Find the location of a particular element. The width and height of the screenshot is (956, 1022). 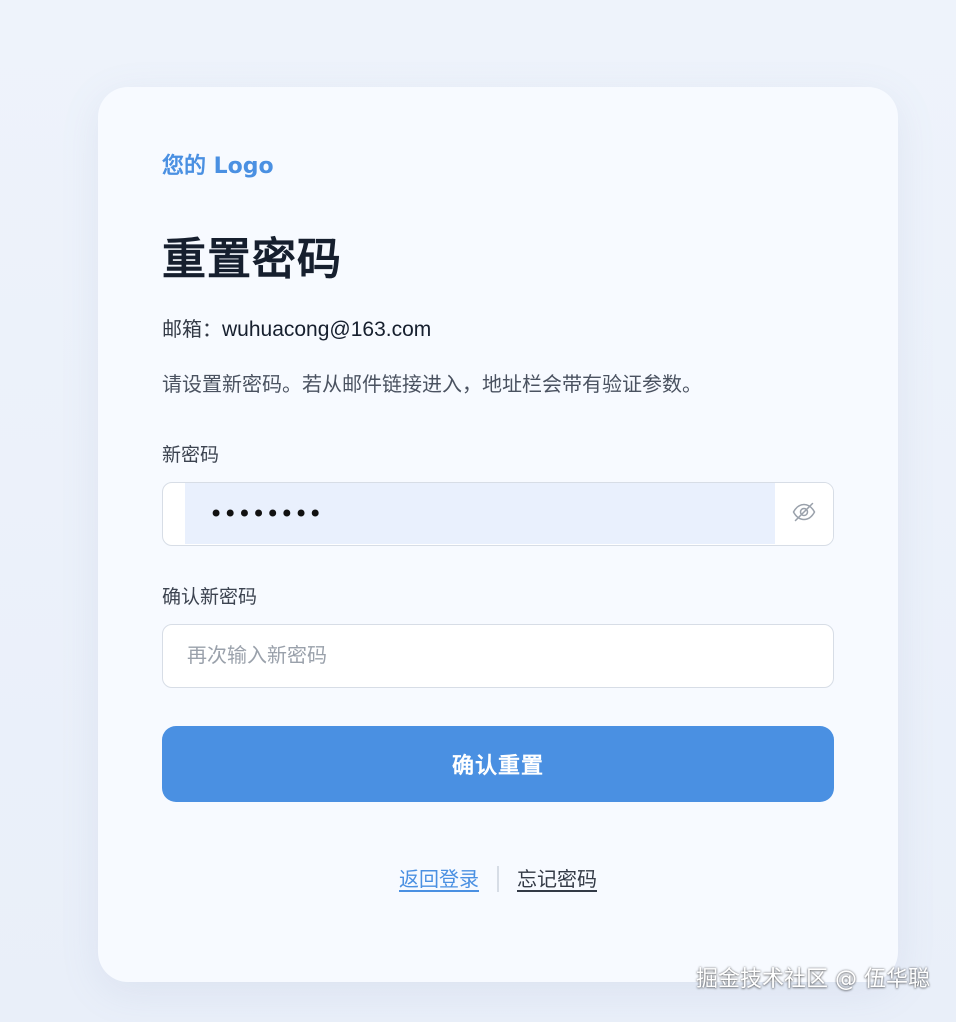

logo: 您的 Logo is located at coordinates (218, 166).